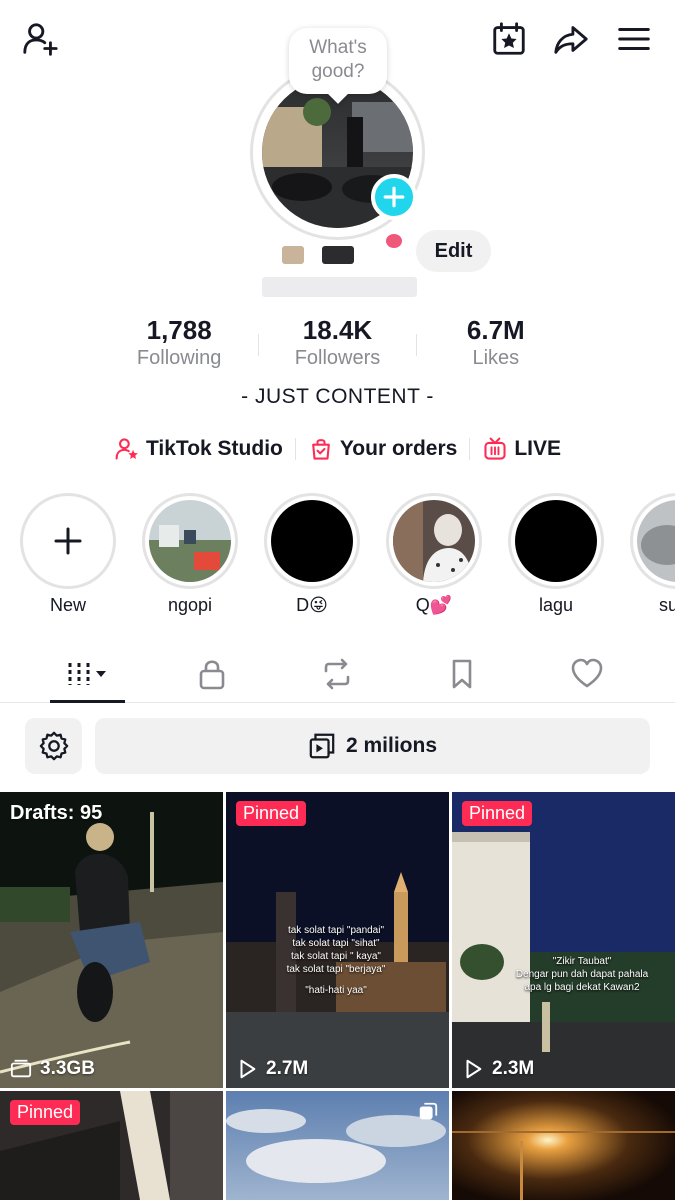  I want to click on highlight-new: New, so click(68, 554).